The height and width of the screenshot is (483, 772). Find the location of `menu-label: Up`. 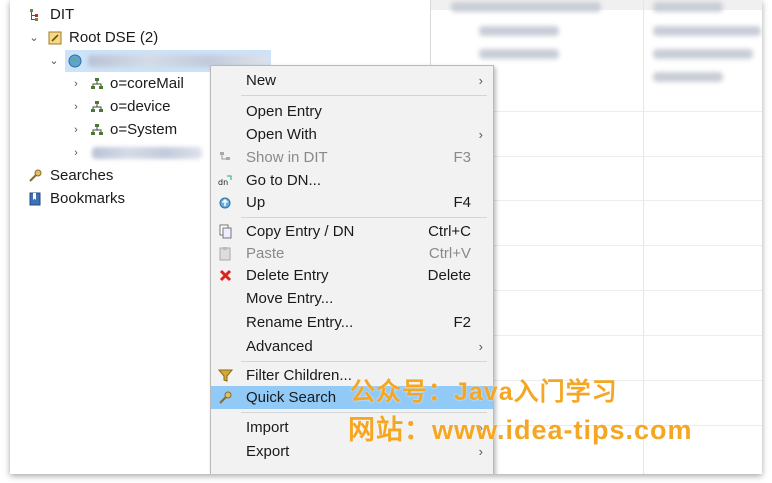

menu-label: Up is located at coordinates (256, 202).